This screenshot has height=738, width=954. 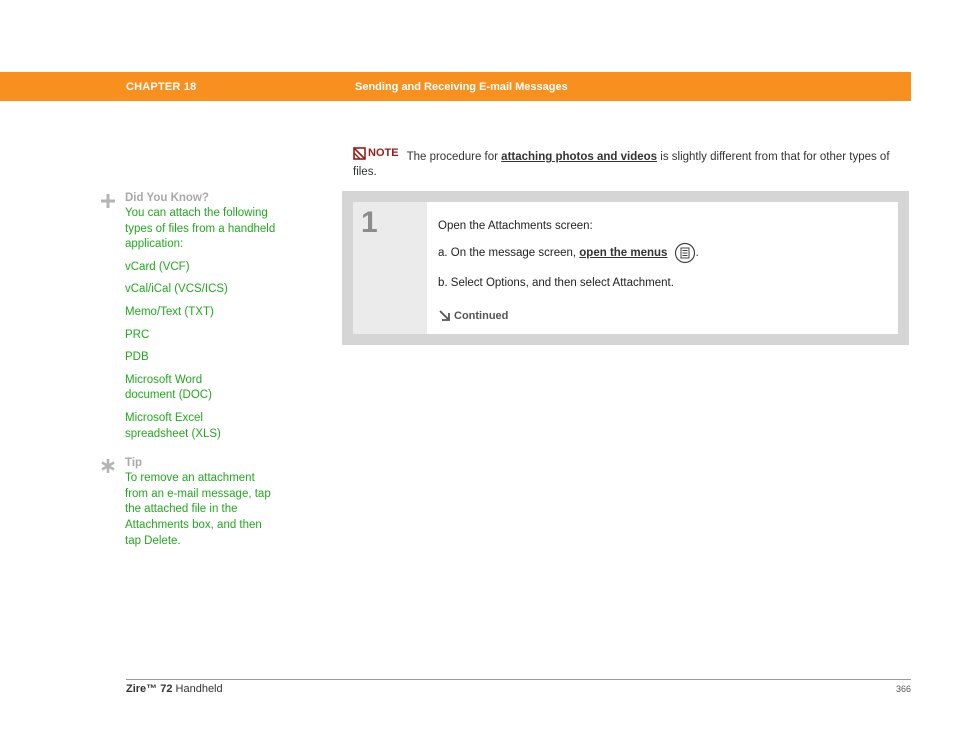 What do you see at coordinates (134, 463) in the screenshot?
I see `tip-heading: Tip` at bounding box center [134, 463].